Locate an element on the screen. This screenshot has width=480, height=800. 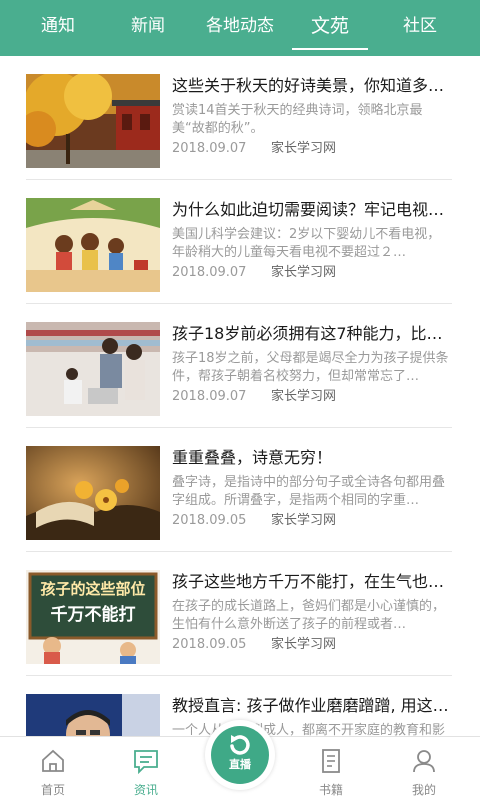
professor-portrait-photo is located at coordinates (93, 715).